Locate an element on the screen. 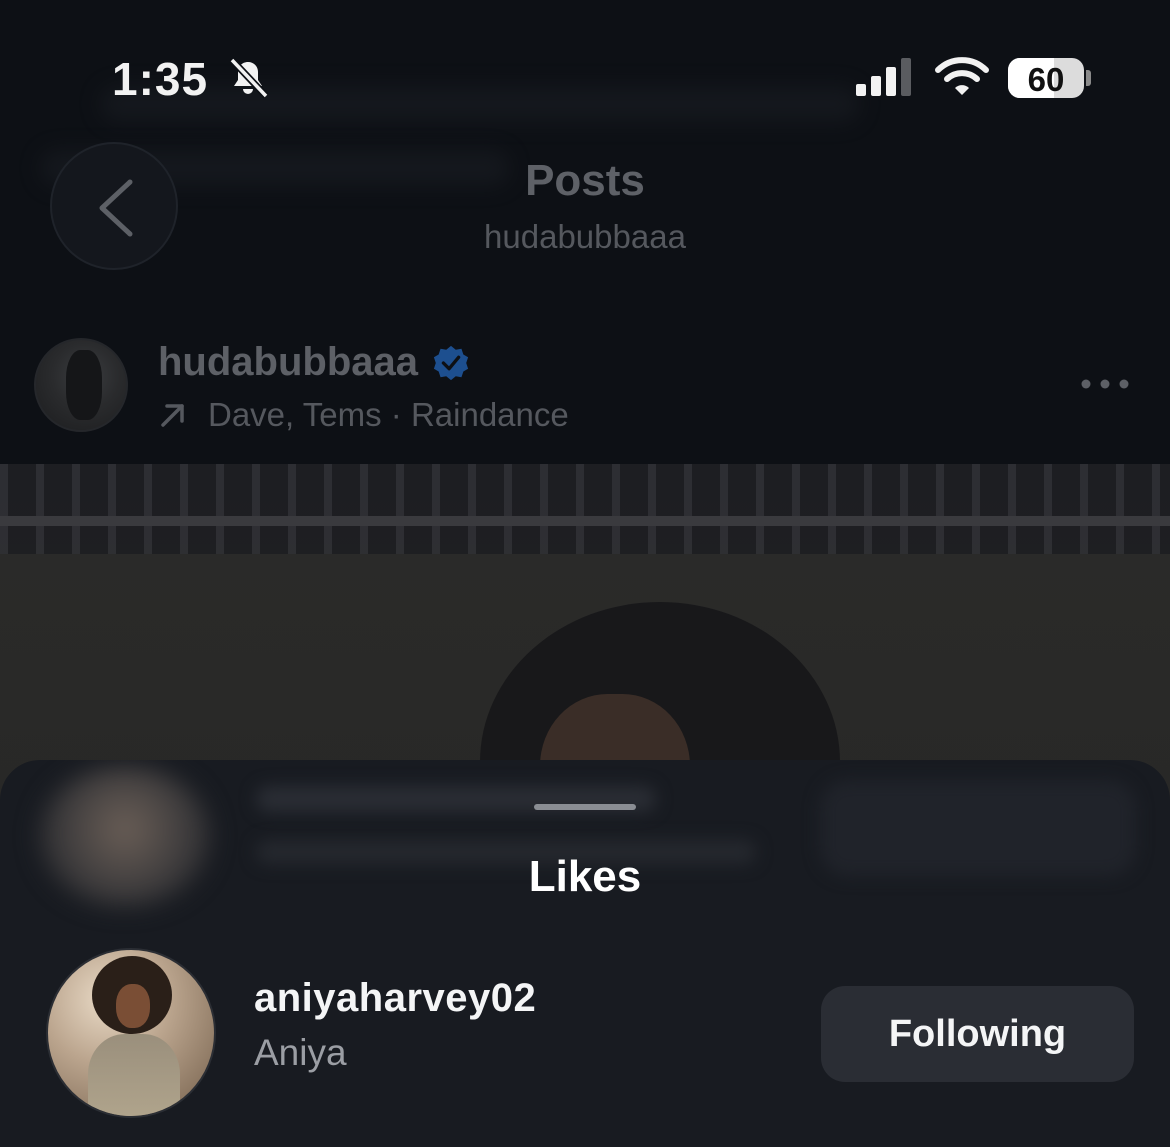 The width and height of the screenshot is (1170, 1147). avatar-face is located at coordinates (133, 1006).